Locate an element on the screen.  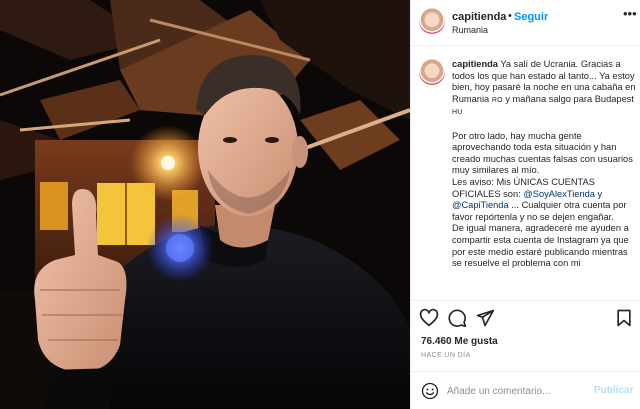
mention-capitienda: @CapiTienda is located at coordinates (480, 205).